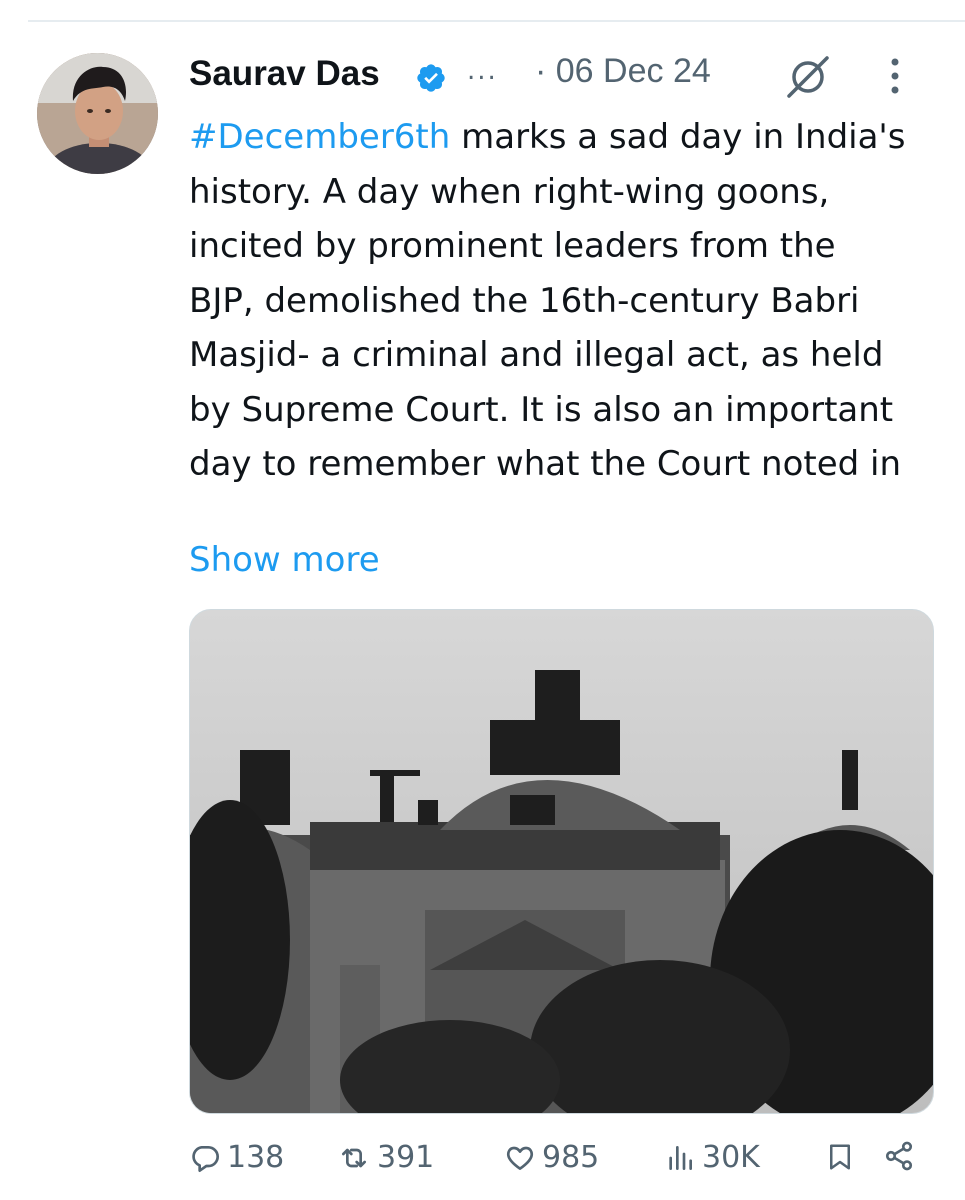 The height and width of the screenshot is (1200, 965). I want to click on reply-count: 138, so click(256, 1157).